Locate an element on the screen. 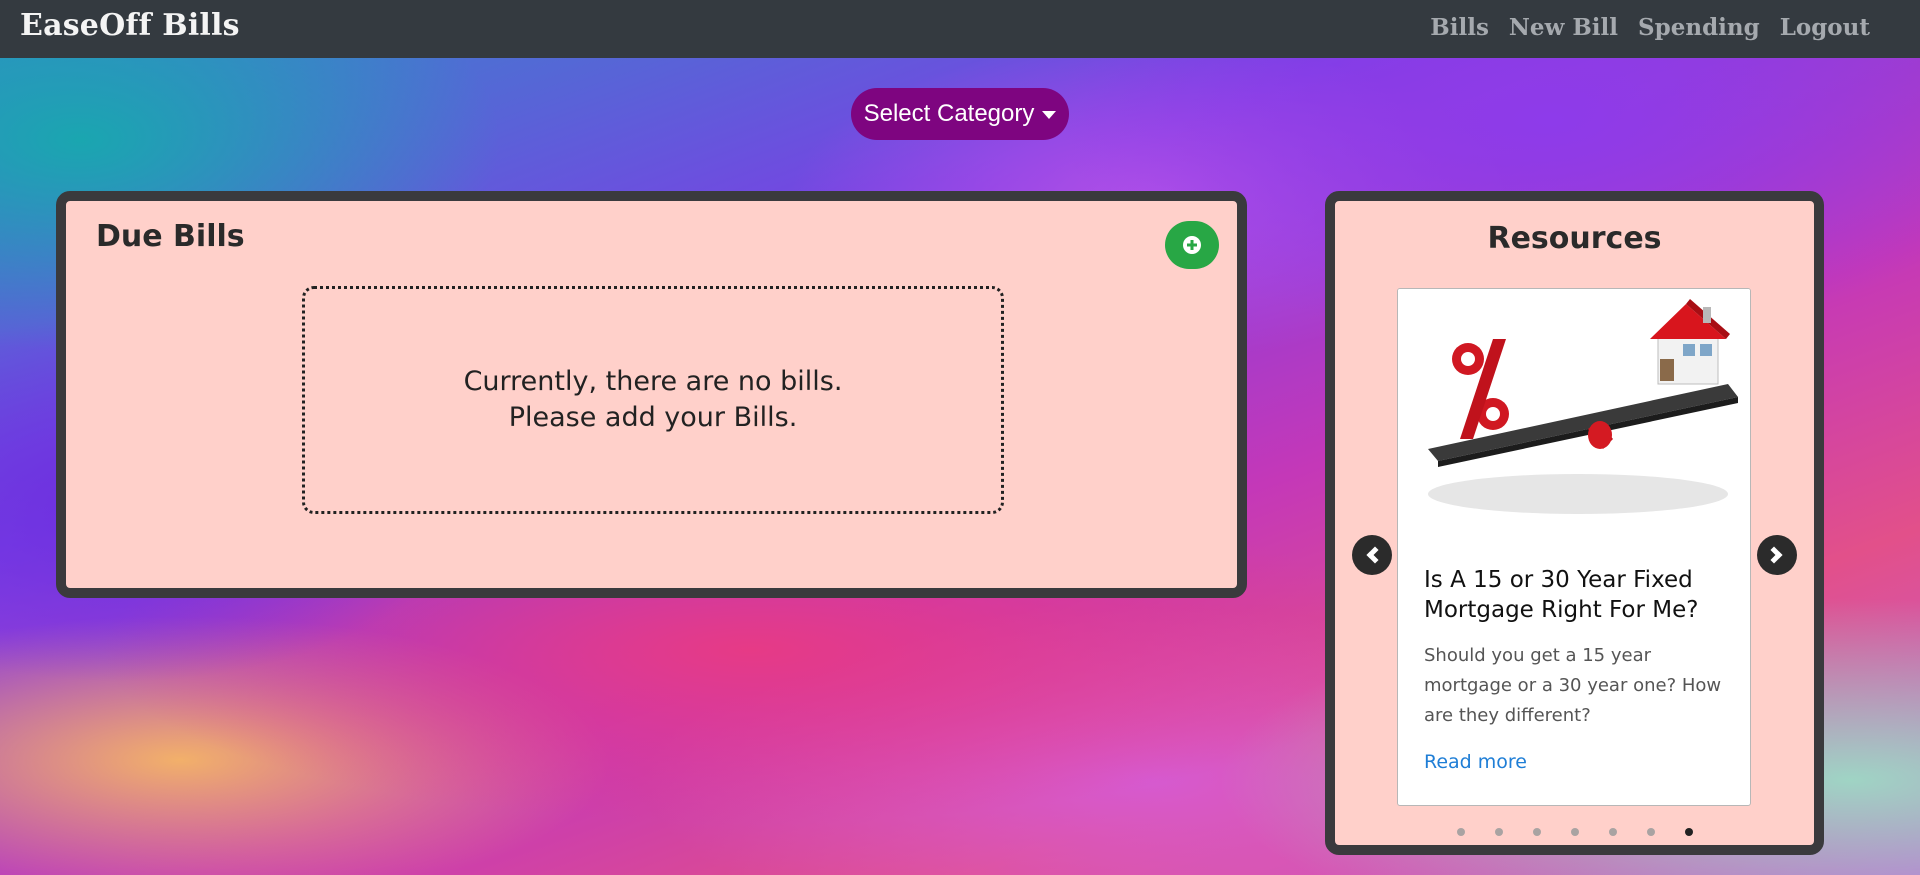 The width and height of the screenshot is (1920, 875). category-dropdown: Select Category is located at coordinates (960, 114).